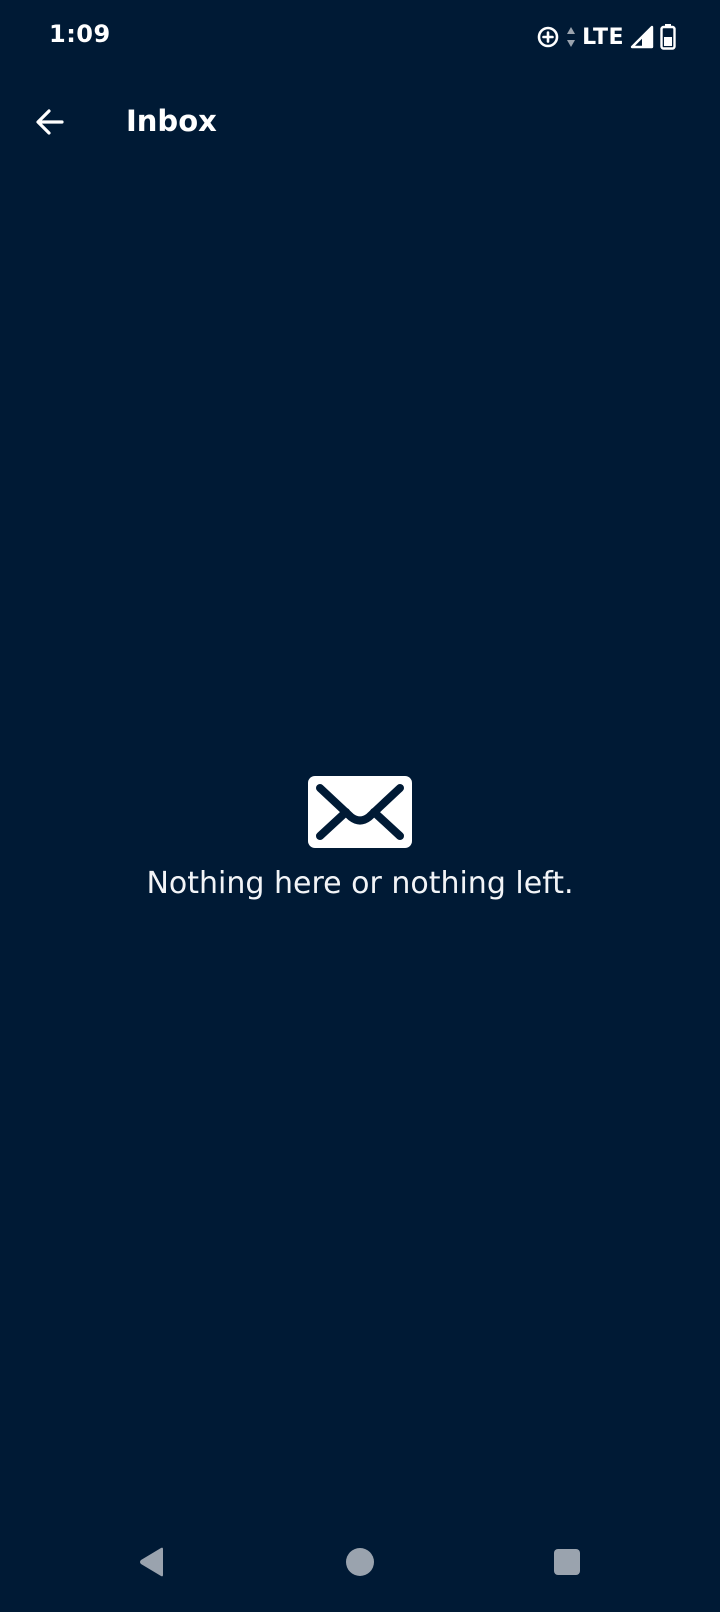 The width and height of the screenshot is (720, 1612). I want to click on data-saver-icon, so click(548, 37).